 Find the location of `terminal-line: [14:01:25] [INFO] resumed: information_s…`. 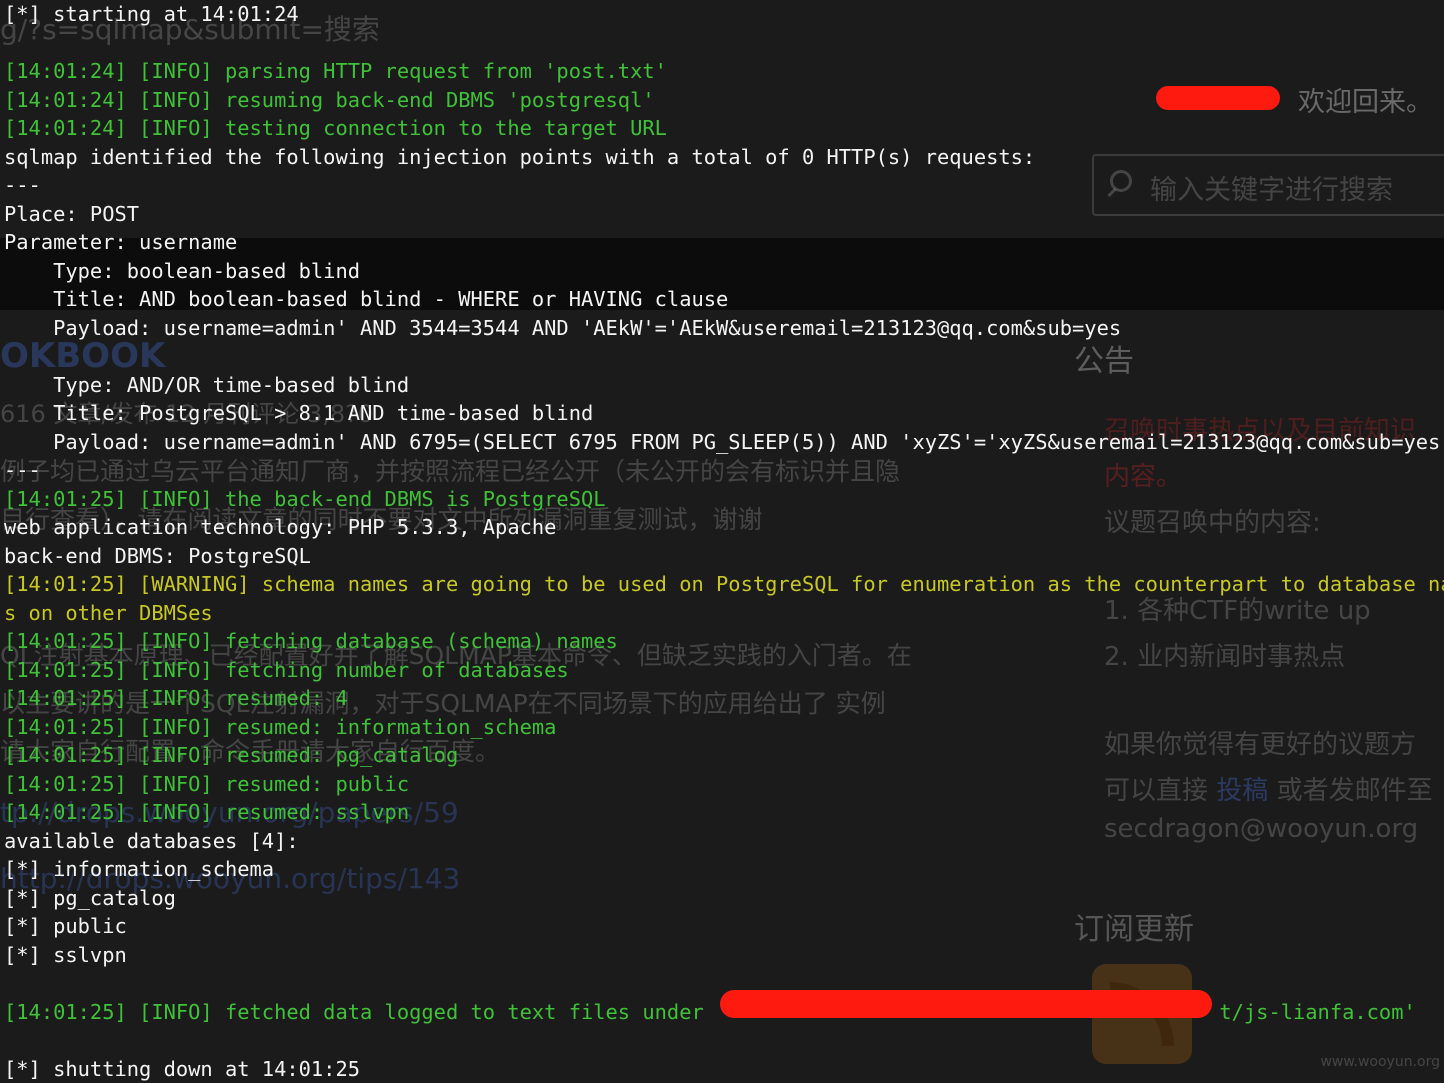

terminal-line: [14:01:25] [INFO] resumed: information_s… is located at coordinates (724, 727).